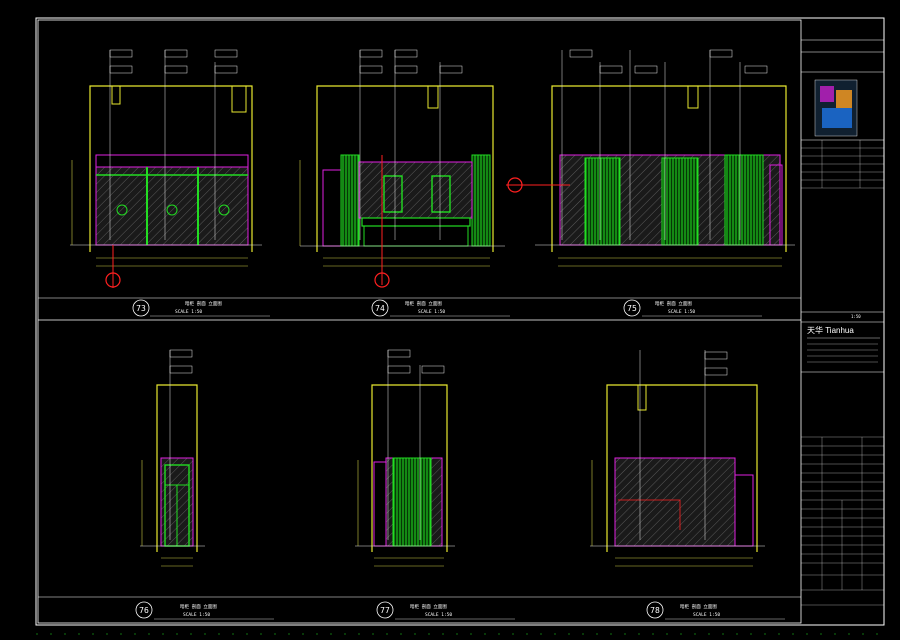  Describe the element at coordinates (172, 161) in the screenshot. I see `cabinet-band` at that location.